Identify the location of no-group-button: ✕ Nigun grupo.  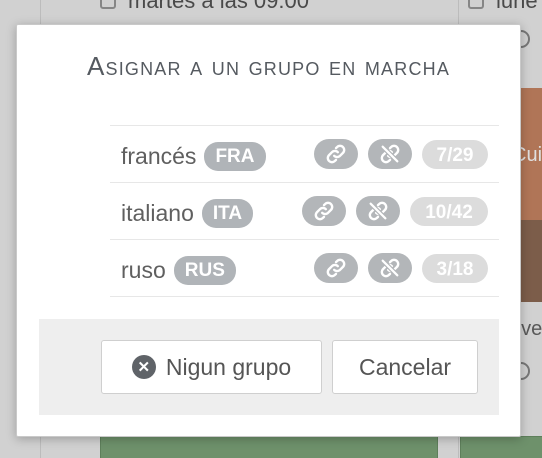
(211, 367).